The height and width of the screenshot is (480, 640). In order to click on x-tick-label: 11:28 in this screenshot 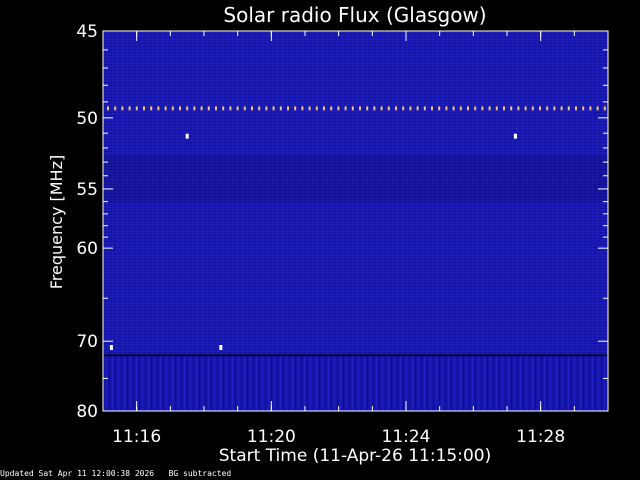, I will do `click(540, 437)`.